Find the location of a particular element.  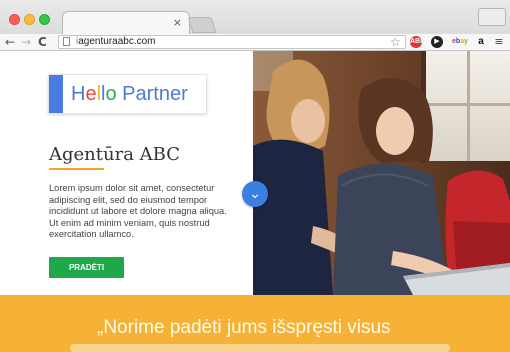

browser-tab: × is located at coordinates (126, 22).